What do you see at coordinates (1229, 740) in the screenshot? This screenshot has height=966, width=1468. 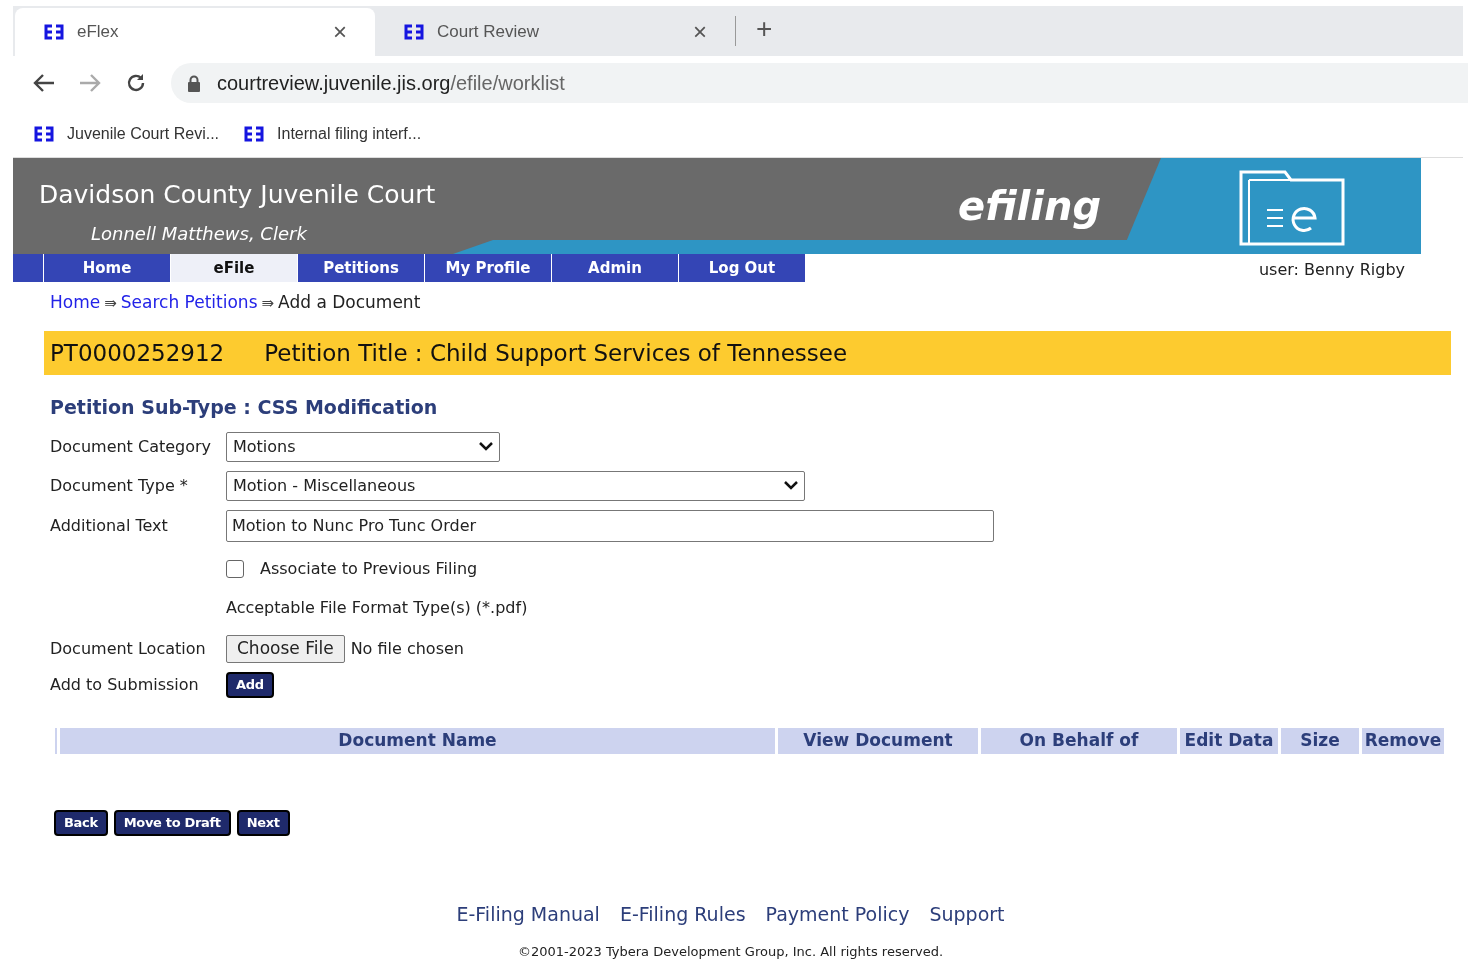 I see `column-header: Edit Data` at bounding box center [1229, 740].